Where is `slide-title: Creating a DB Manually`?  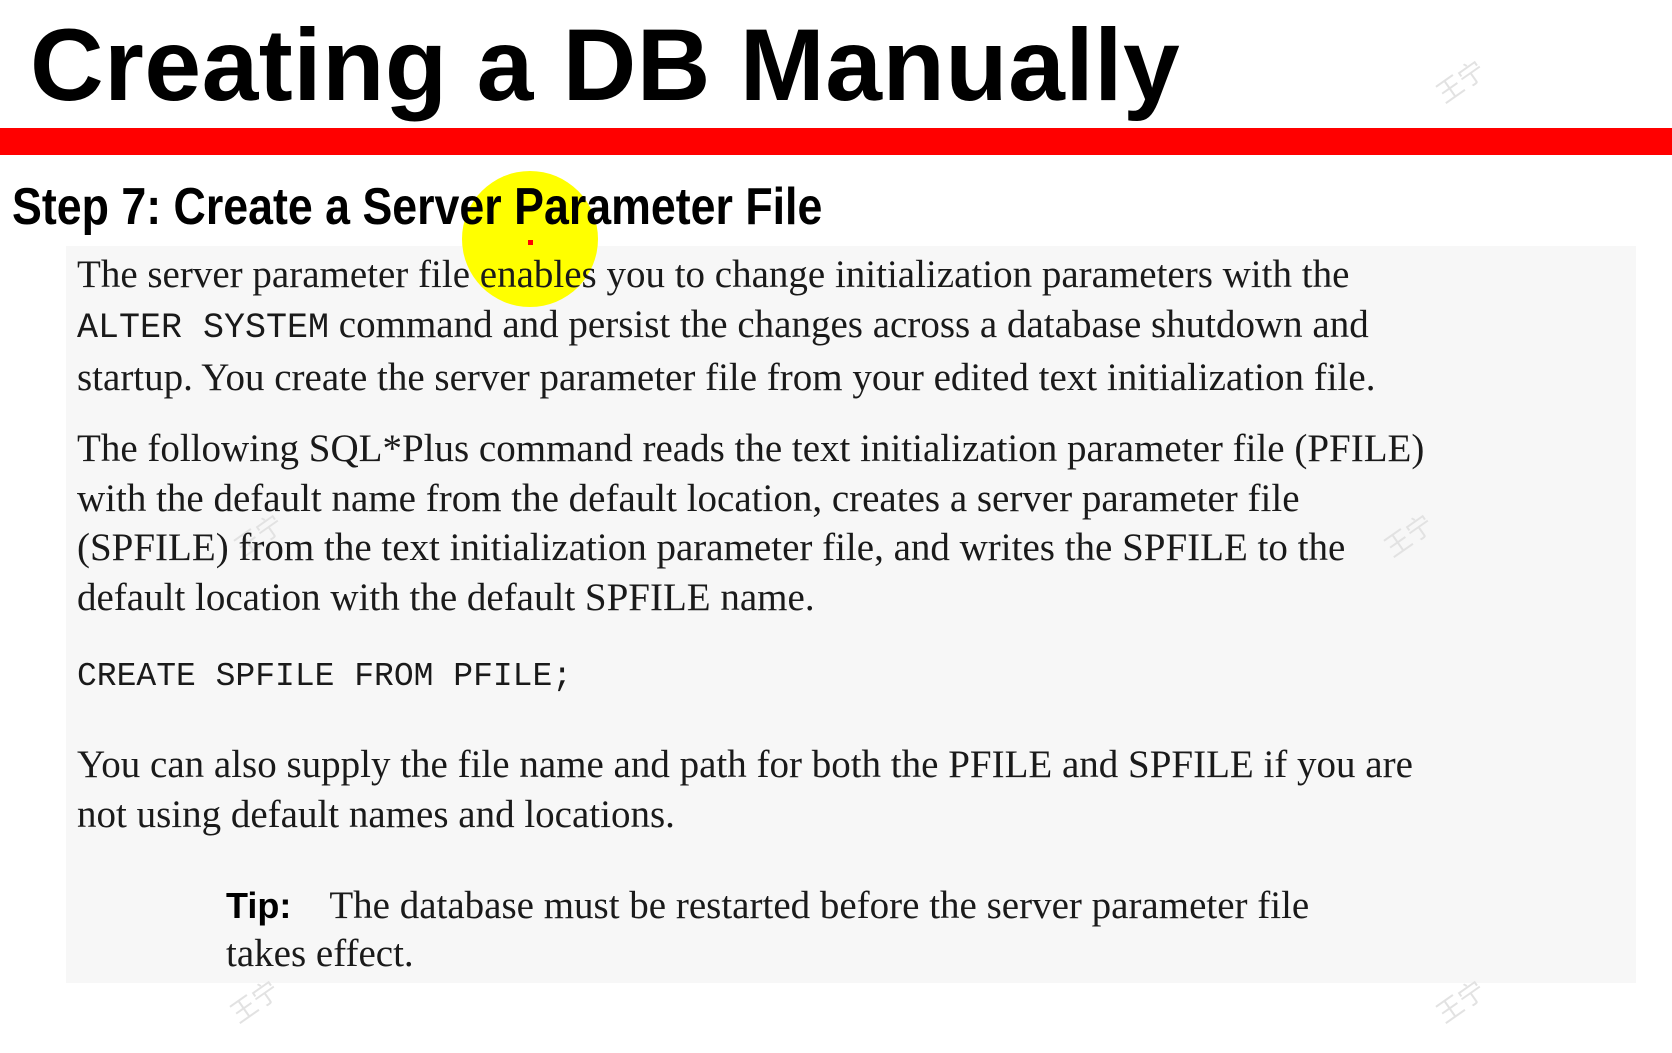 slide-title: Creating a DB Manually is located at coordinates (605, 65).